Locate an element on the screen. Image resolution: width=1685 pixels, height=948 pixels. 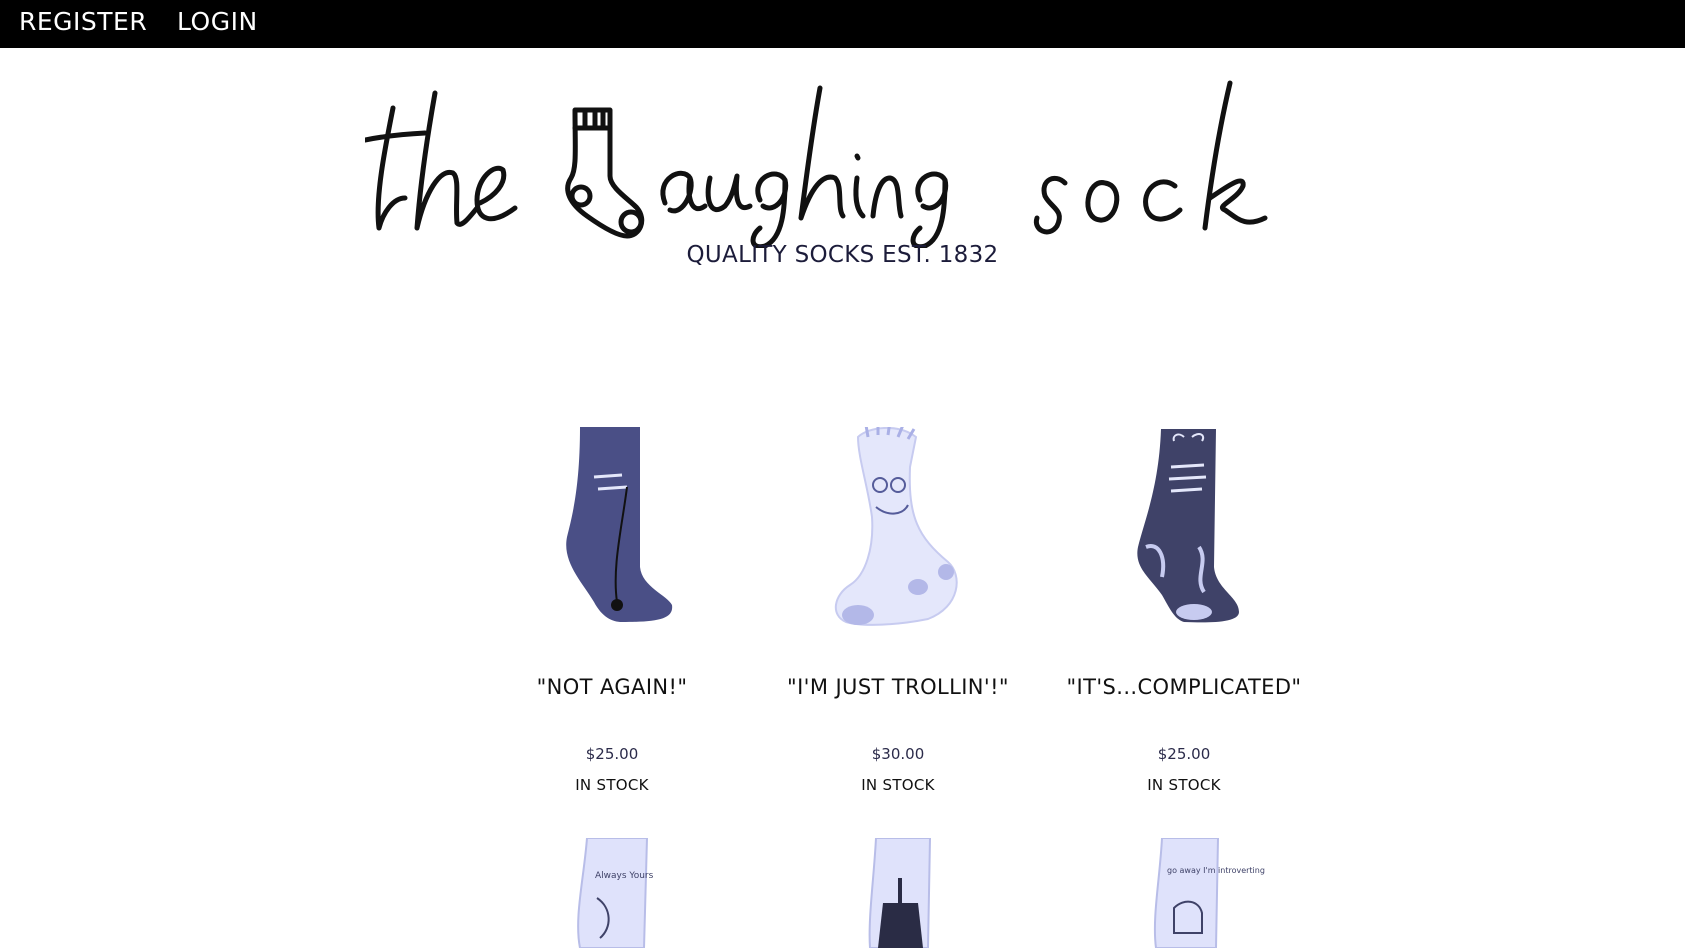
product-price: $30.00 is located at coordinates (898, 754).